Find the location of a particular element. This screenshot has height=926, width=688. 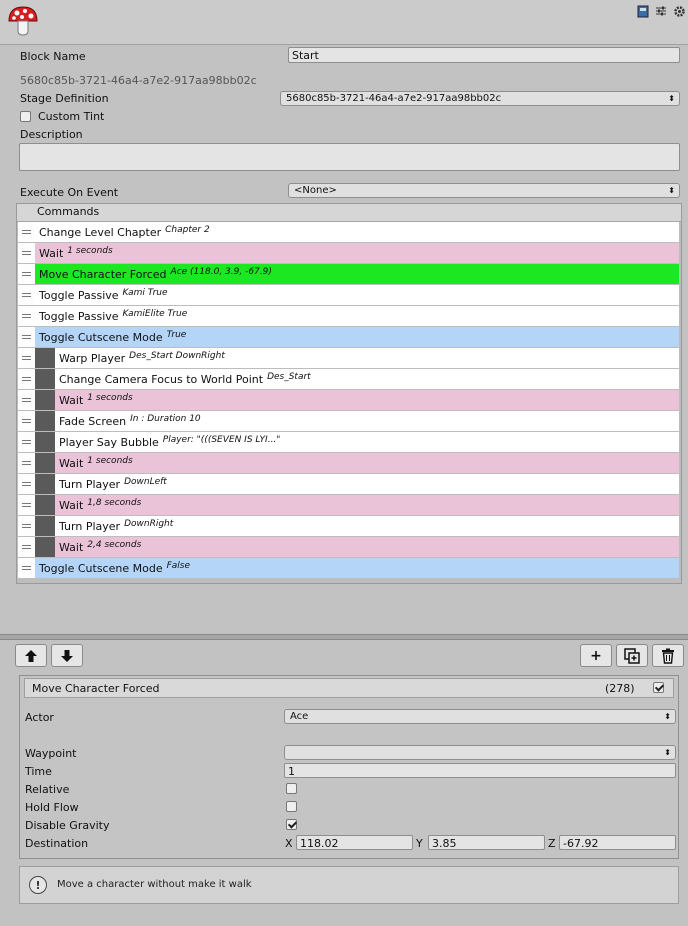

arrow-down-icon is located at coordinates (67, 655).